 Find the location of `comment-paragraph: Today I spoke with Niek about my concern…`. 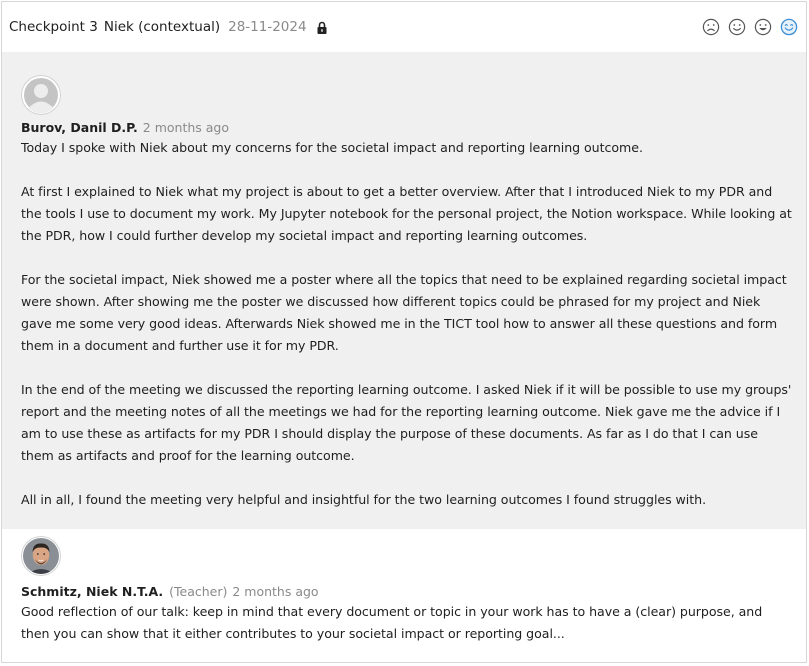

comment-paragraph: Today I spoke with Niek about my concern… is located at coordinates (332, 147).